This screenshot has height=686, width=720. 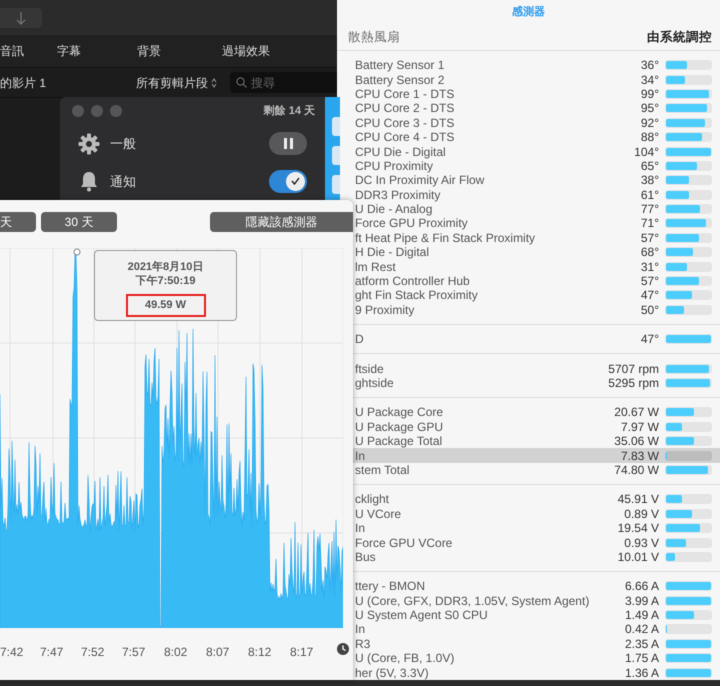 I want to click on sensor-row: ft Heat Pipe & Fin Stack Proximity 57°, so click(x=536, y=238).